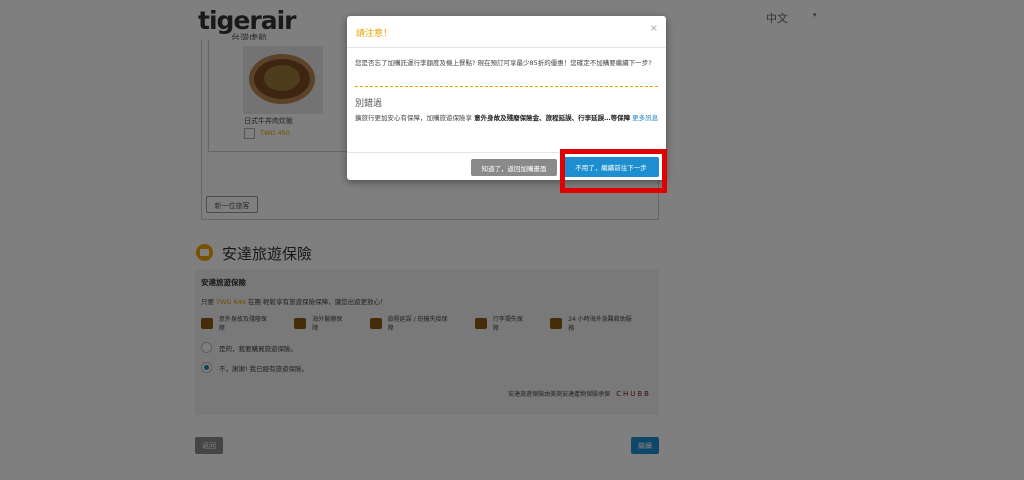 The image size is (1024, 480). Describe the element at coordinates (645, 118) in the screenshot. I see `more-info-link: 更多訊息` at that location.